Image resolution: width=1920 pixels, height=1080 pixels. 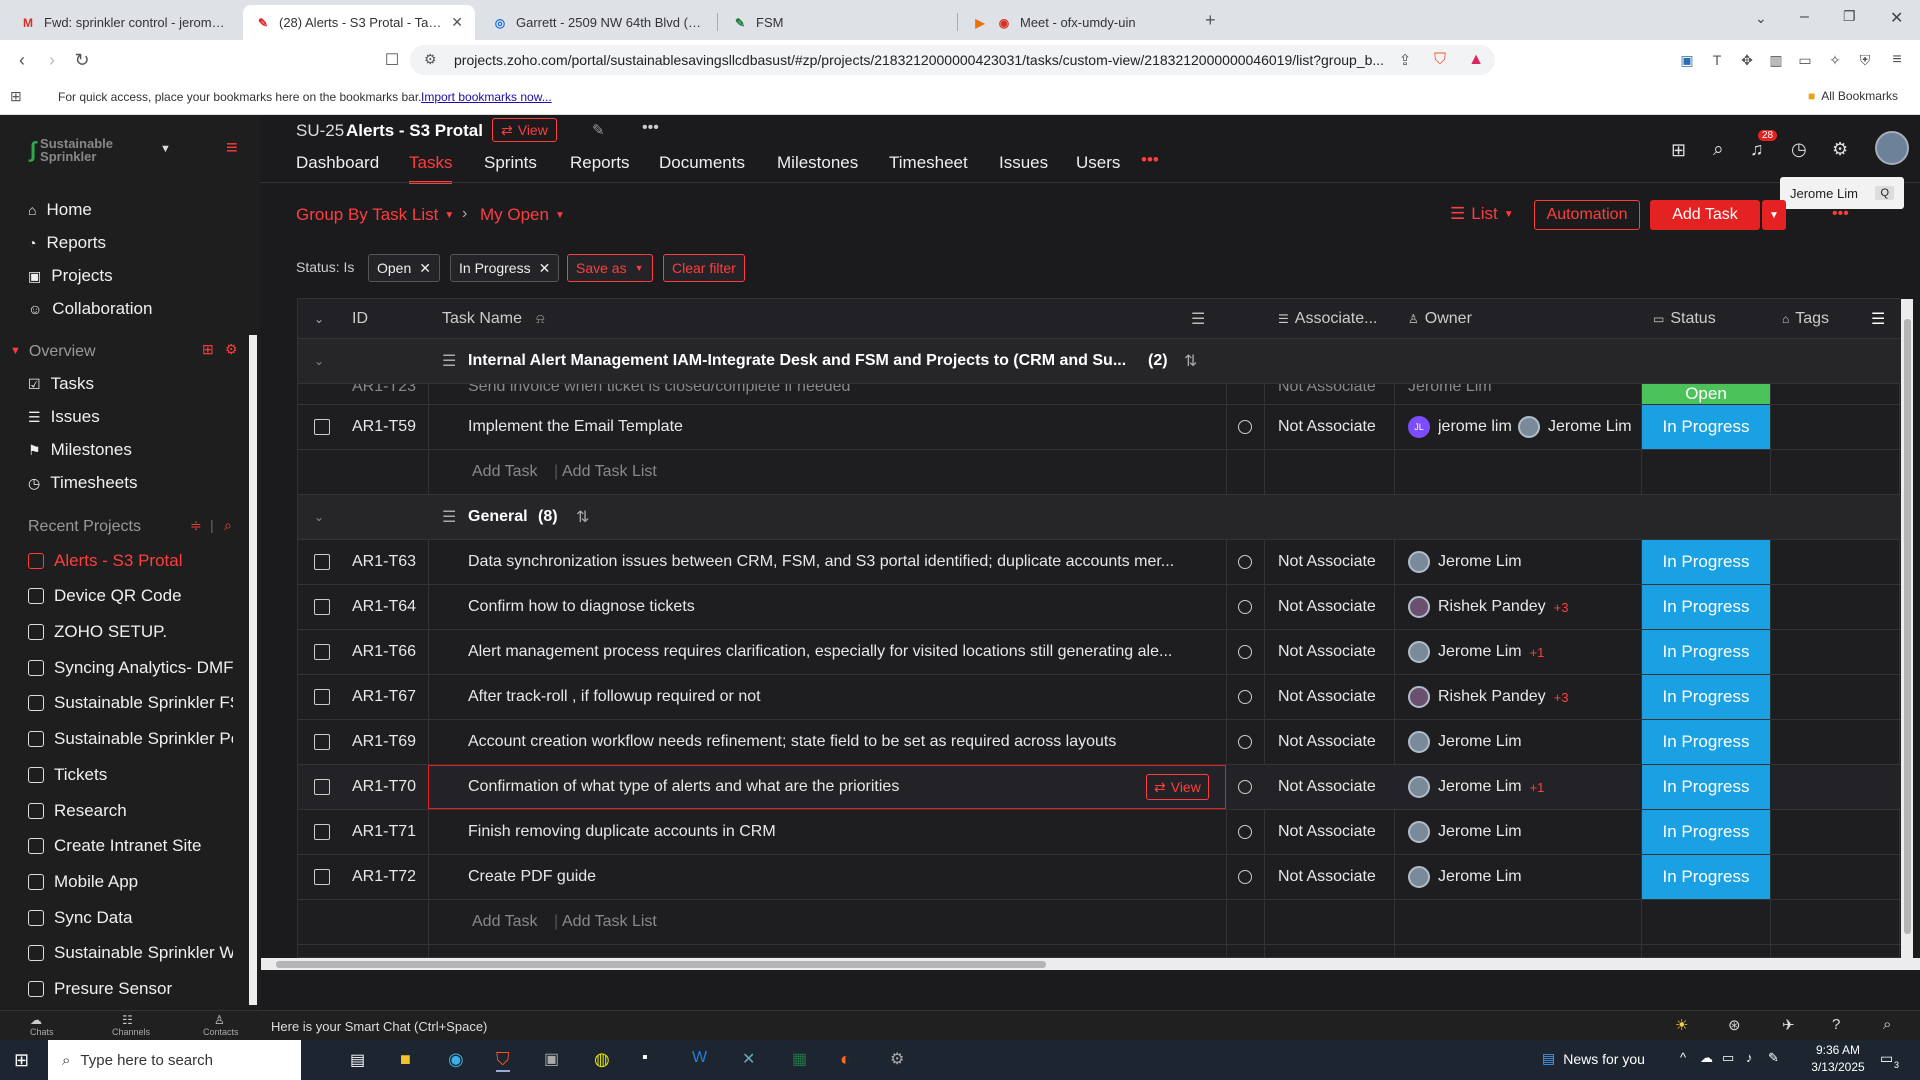 What do you see at coordinates (1836, 1024) in the screenshot?
I see `help-icon: ?` at bounding box center [1836, 1024].